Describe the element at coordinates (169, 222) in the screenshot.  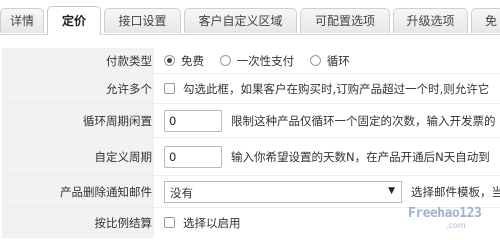
I see `prorata-checkbox` at that location.